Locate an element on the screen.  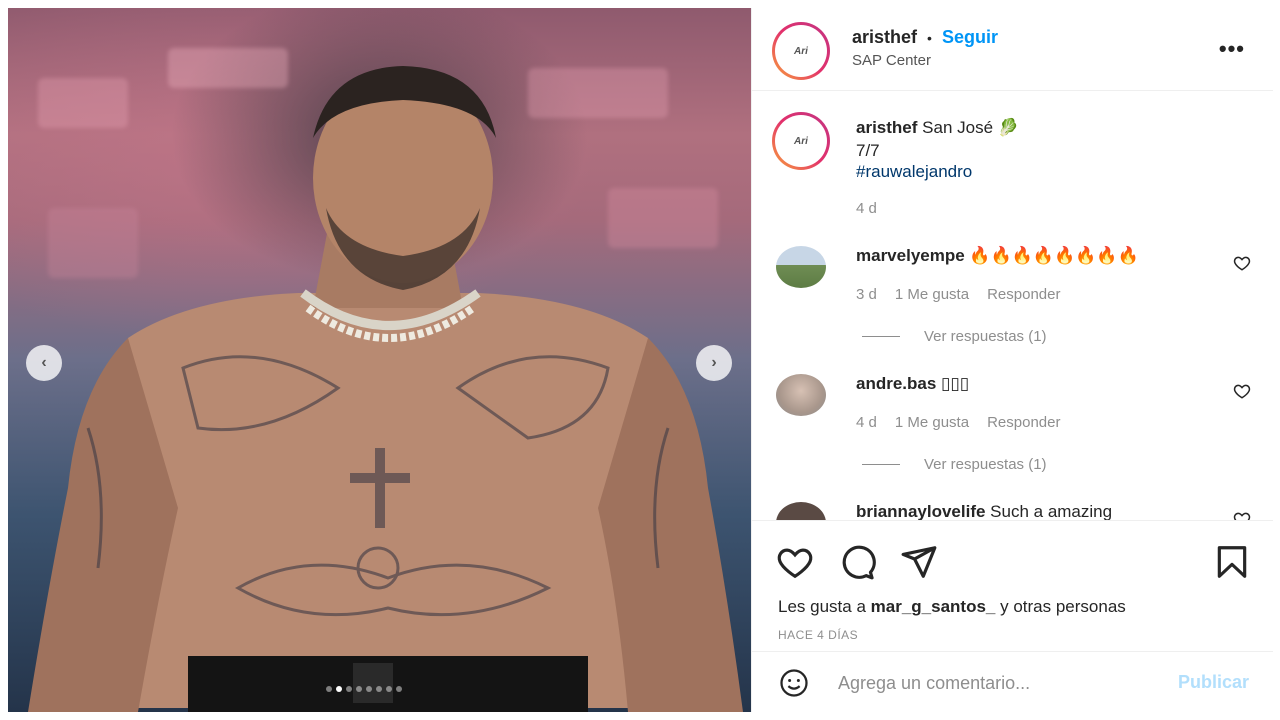
carousel-dots is located at coordinates (364, 689).